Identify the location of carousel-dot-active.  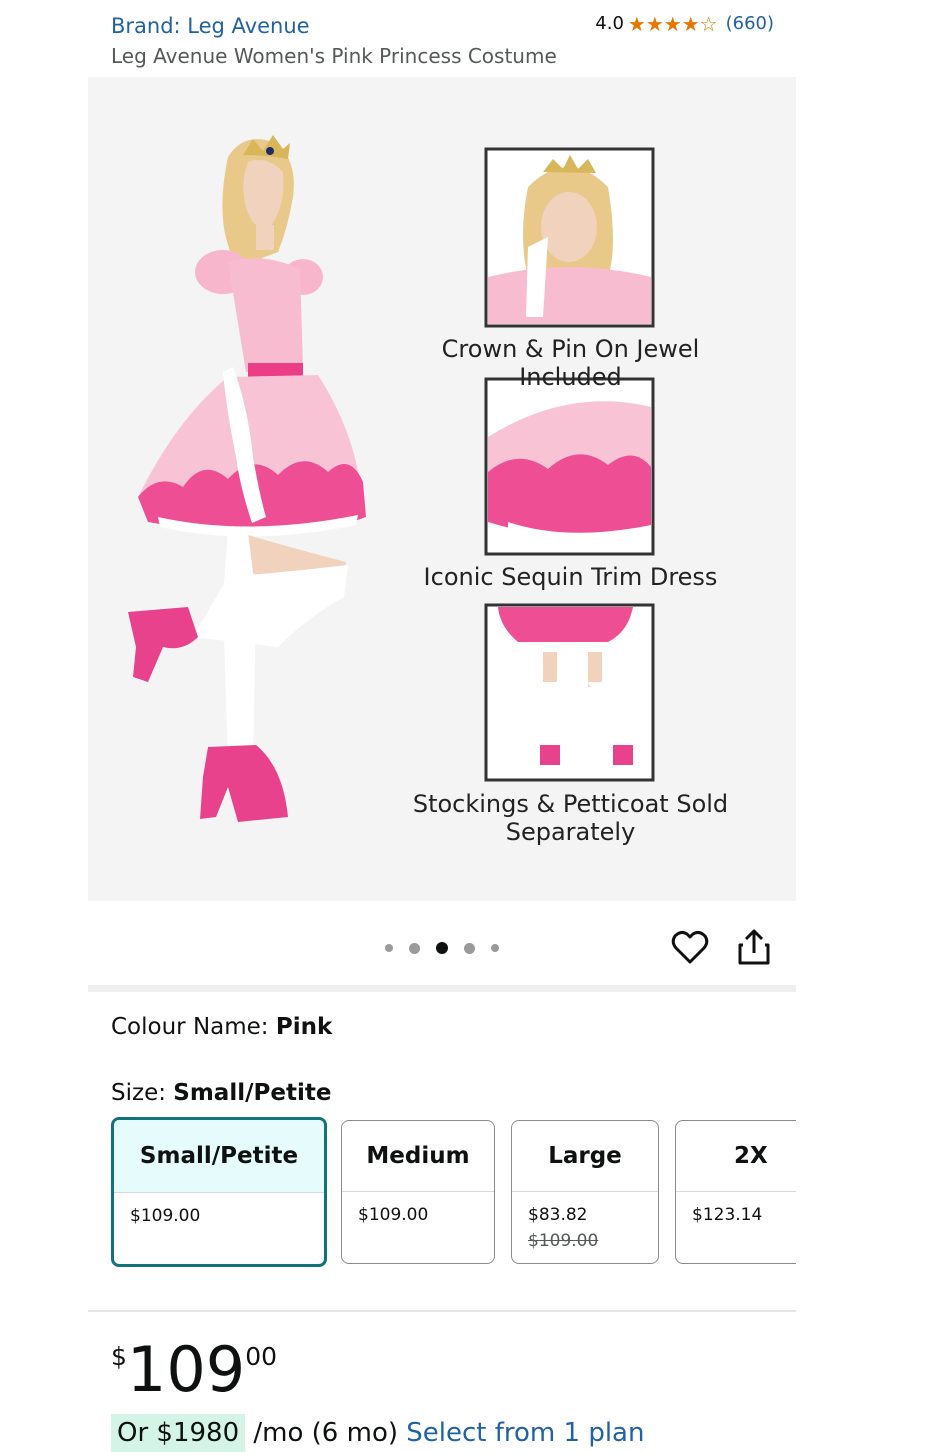
(442, 948).